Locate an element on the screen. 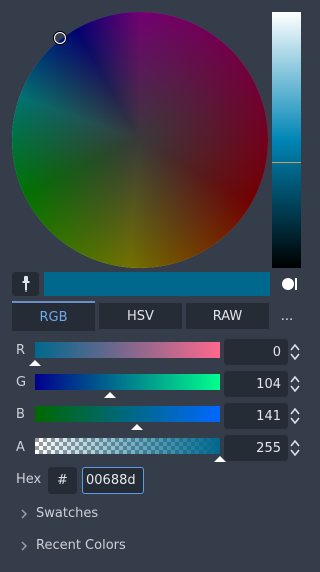  swatches-label: Swatches is located at coordinates (67, 513).